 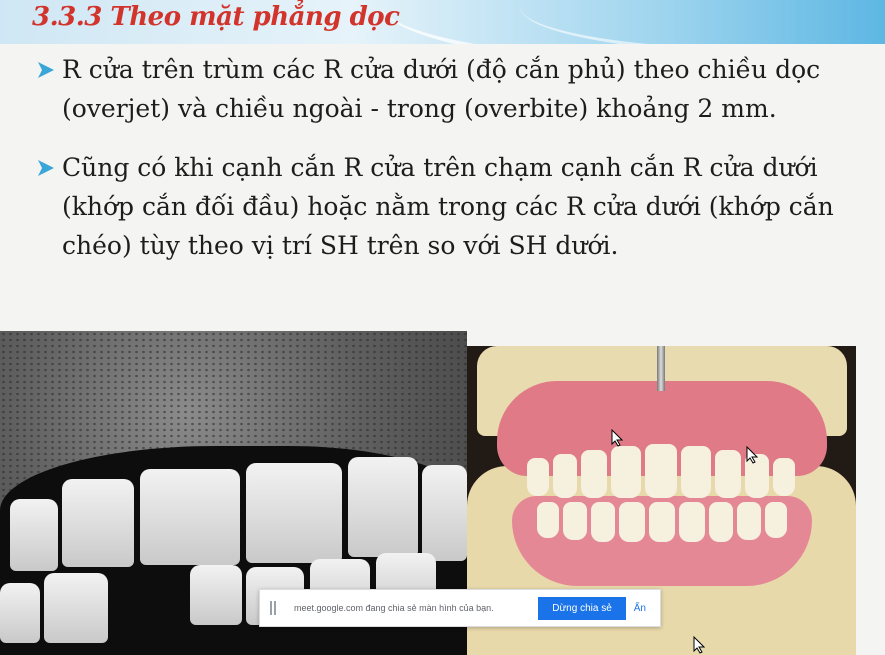 What do you see at coordinates (273, 608) in the screenshot?
I see `drag-handle-icon` at bounding box center [273, 608].